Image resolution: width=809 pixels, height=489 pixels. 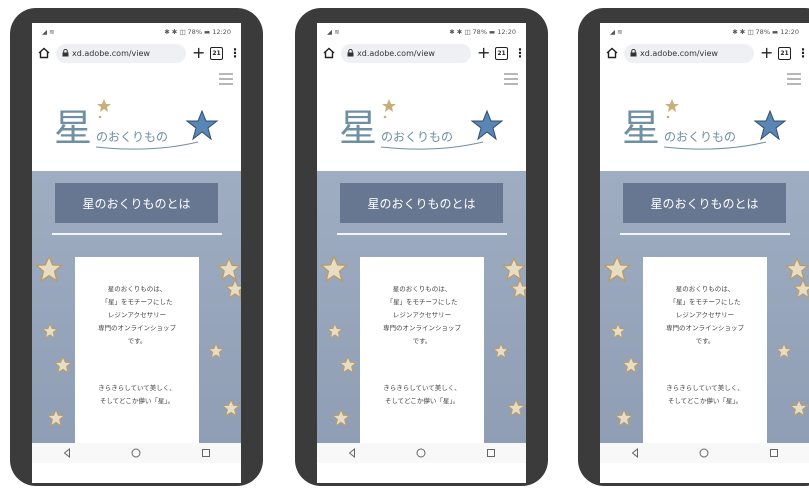 I want to click on tab-count: 21, so click(x=784, y=53).